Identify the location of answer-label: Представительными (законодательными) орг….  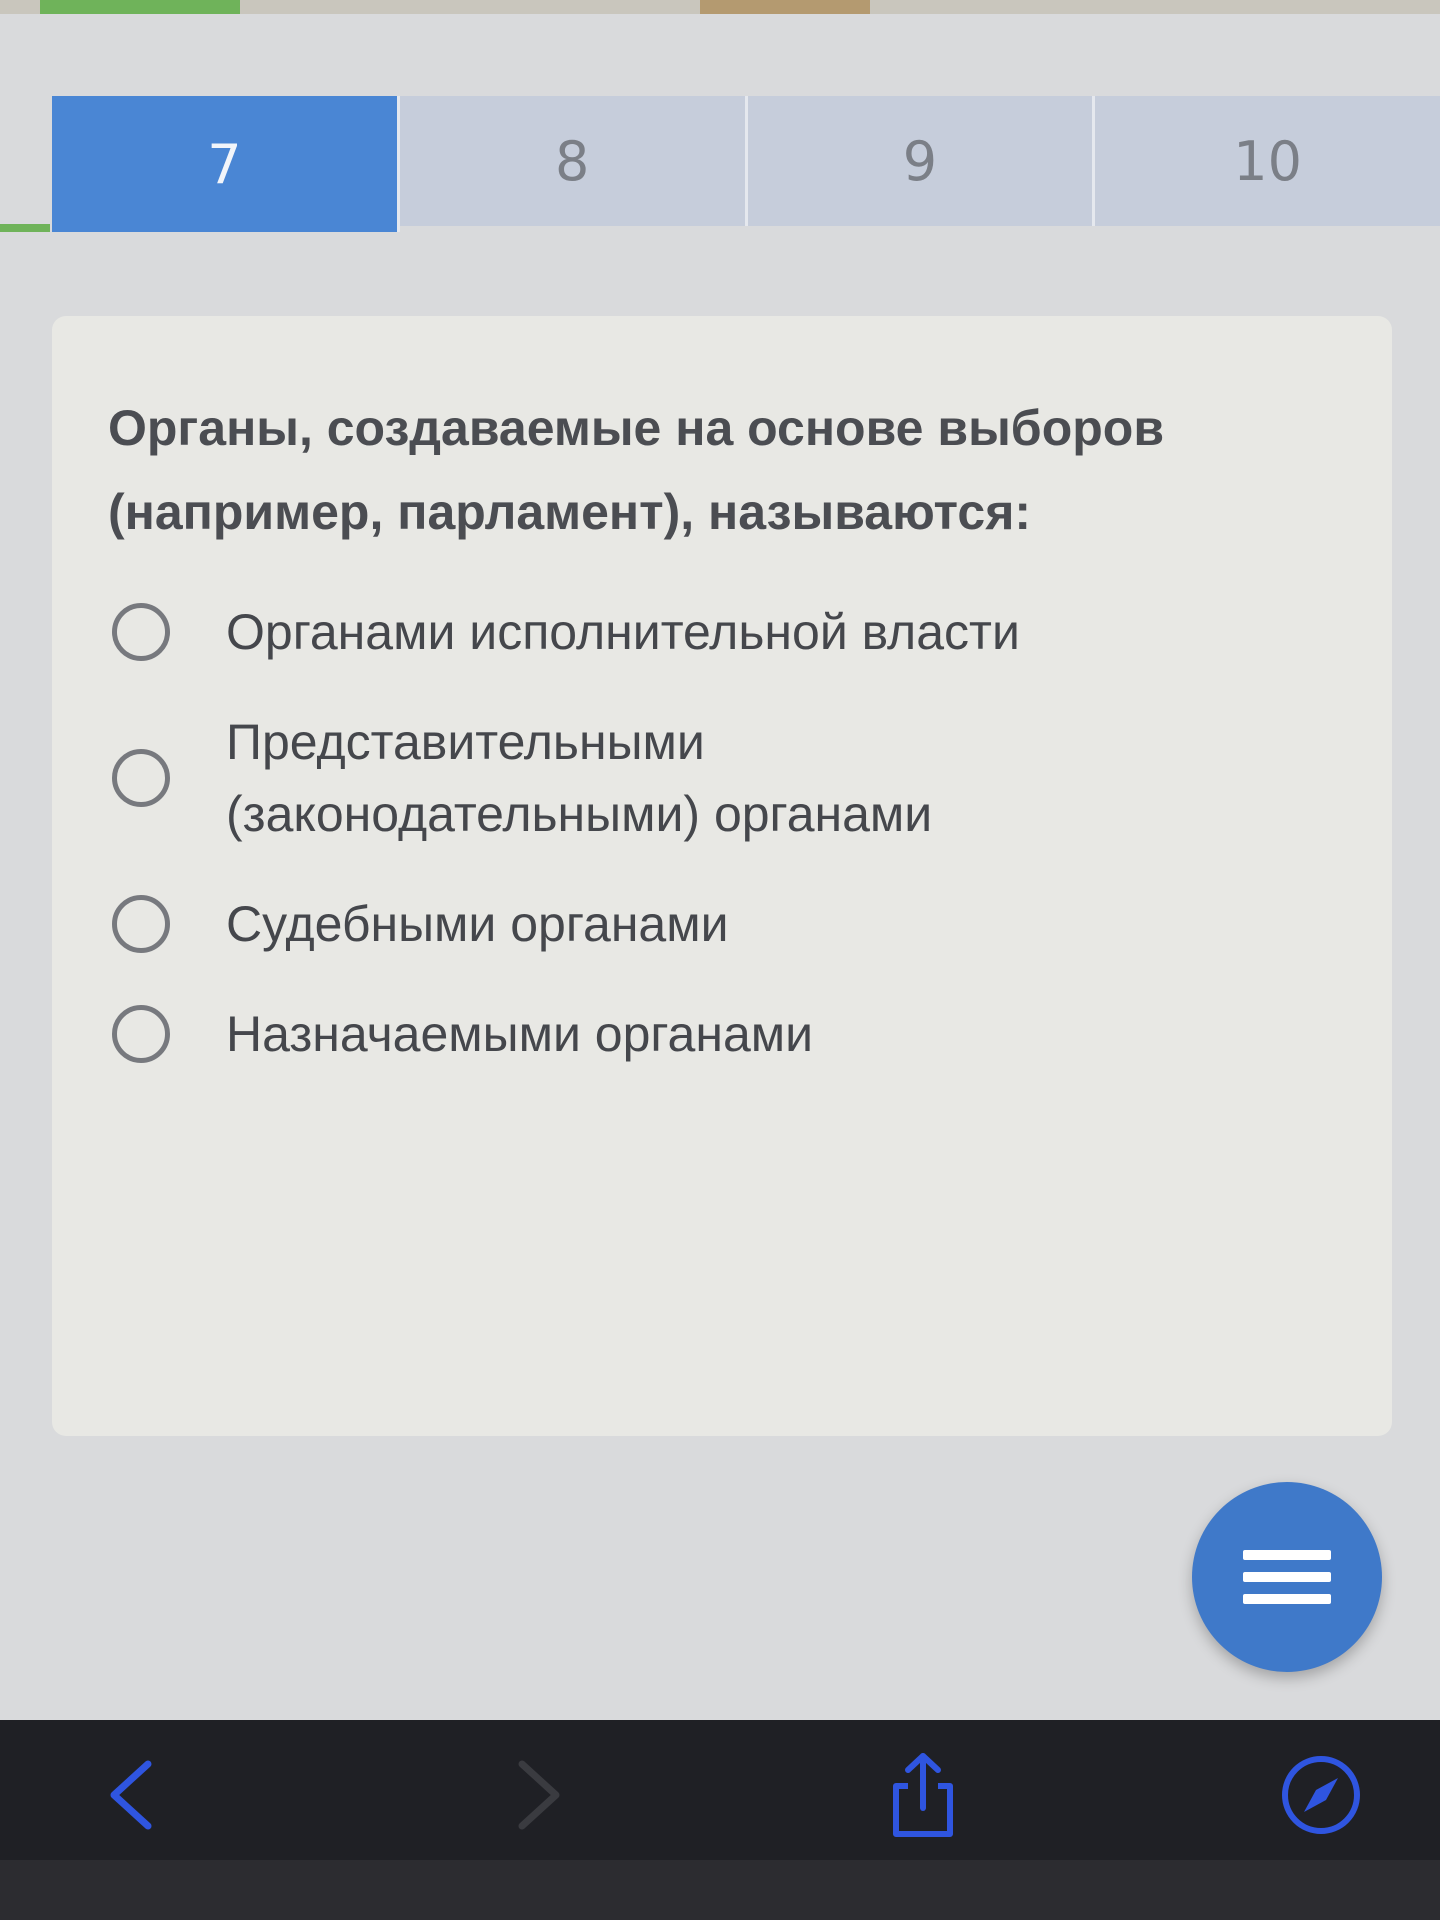
(579, 778).